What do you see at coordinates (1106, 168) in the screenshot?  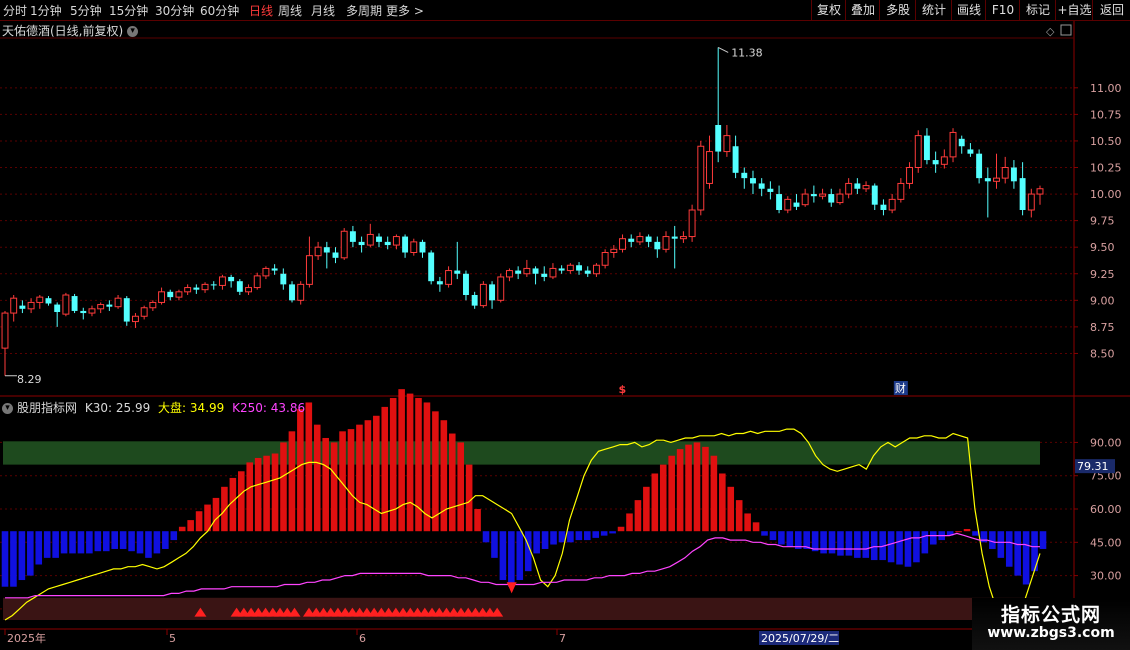 I see `price-tick-label: 10.25` at bounding box center [1106, 168].